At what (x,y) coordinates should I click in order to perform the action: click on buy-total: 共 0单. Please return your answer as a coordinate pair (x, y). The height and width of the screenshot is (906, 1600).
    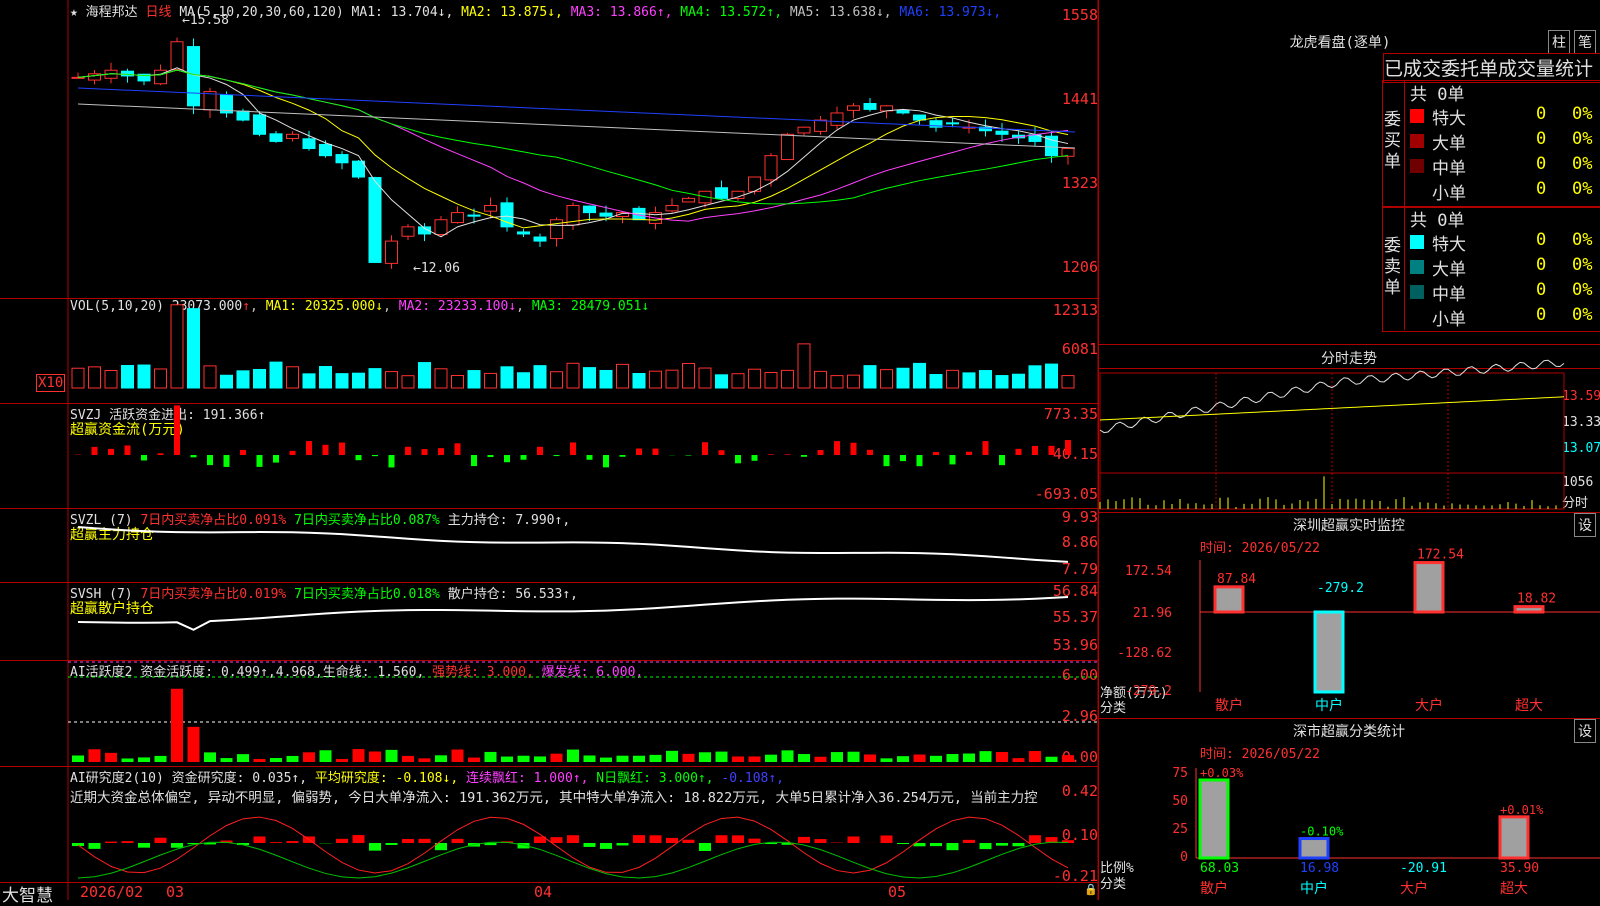
    Looking at the image, I should click on (1437, 92).